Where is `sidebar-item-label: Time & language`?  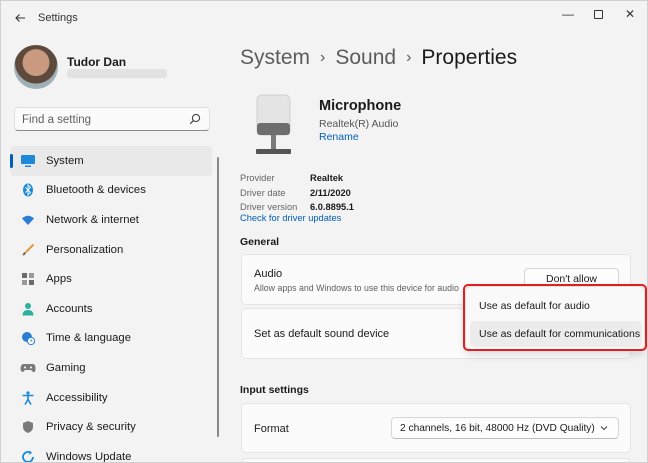
sidebar-item-label: Time & language is located at coordinates (88, 338).